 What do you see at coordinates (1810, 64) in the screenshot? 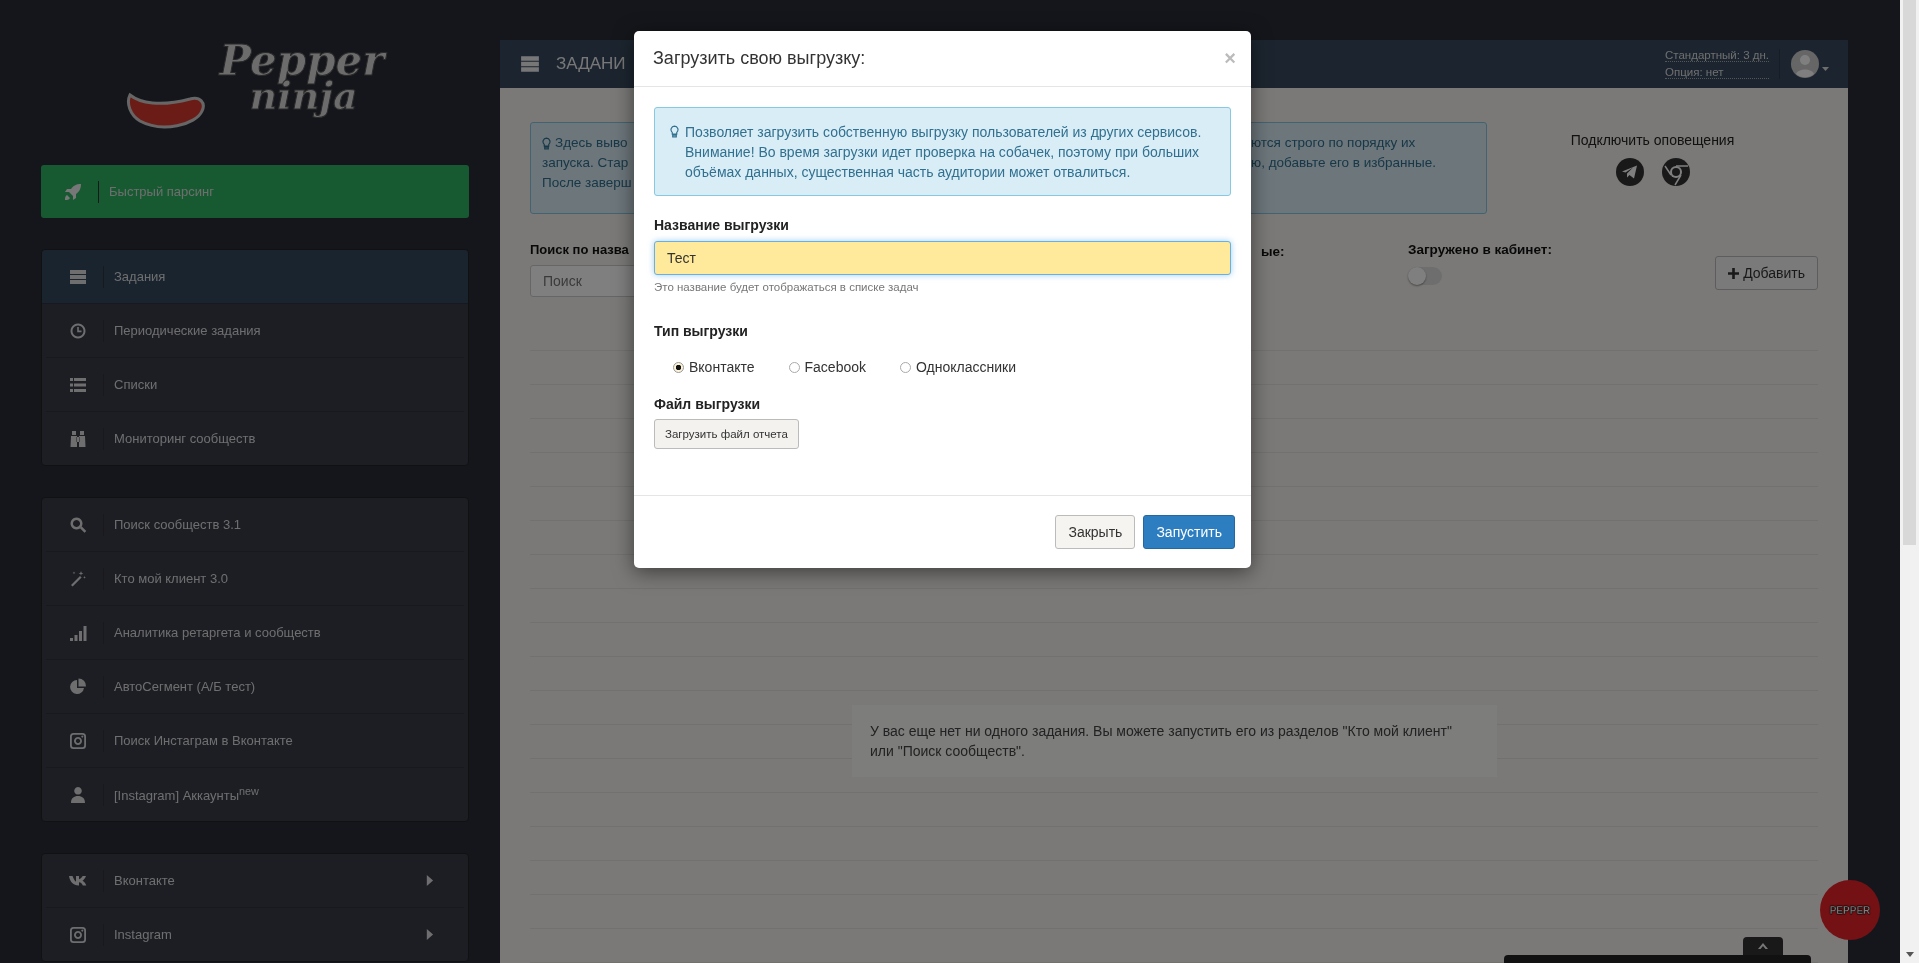
I see `avatar-button` at bounding box center [1810, 64].